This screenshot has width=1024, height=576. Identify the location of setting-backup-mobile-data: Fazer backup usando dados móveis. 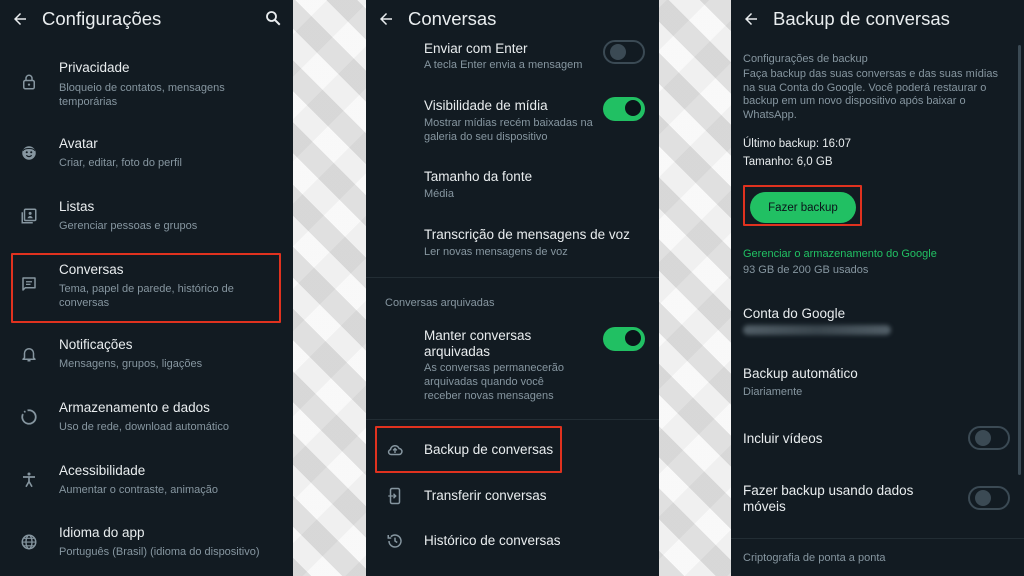
(877, 500).